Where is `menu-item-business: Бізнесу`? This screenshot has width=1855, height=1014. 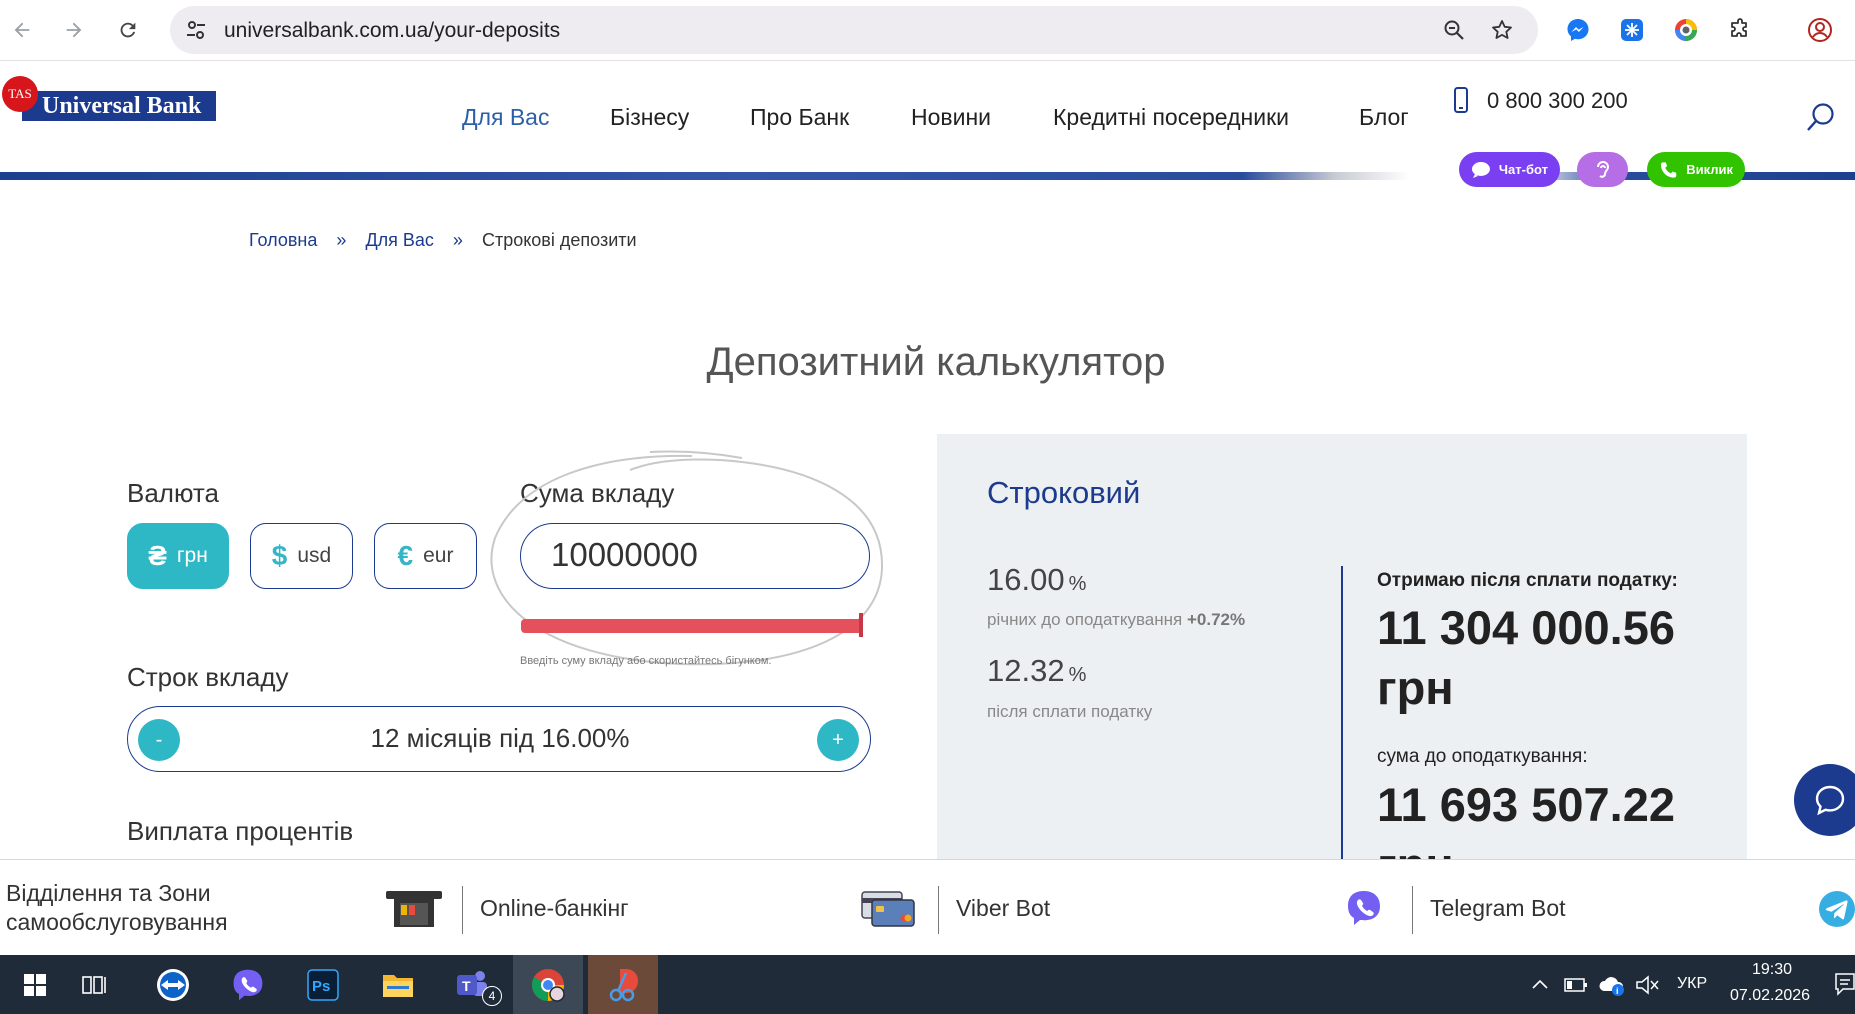 menu-item-business: Бізнесу is located at coordinates (649, 117).